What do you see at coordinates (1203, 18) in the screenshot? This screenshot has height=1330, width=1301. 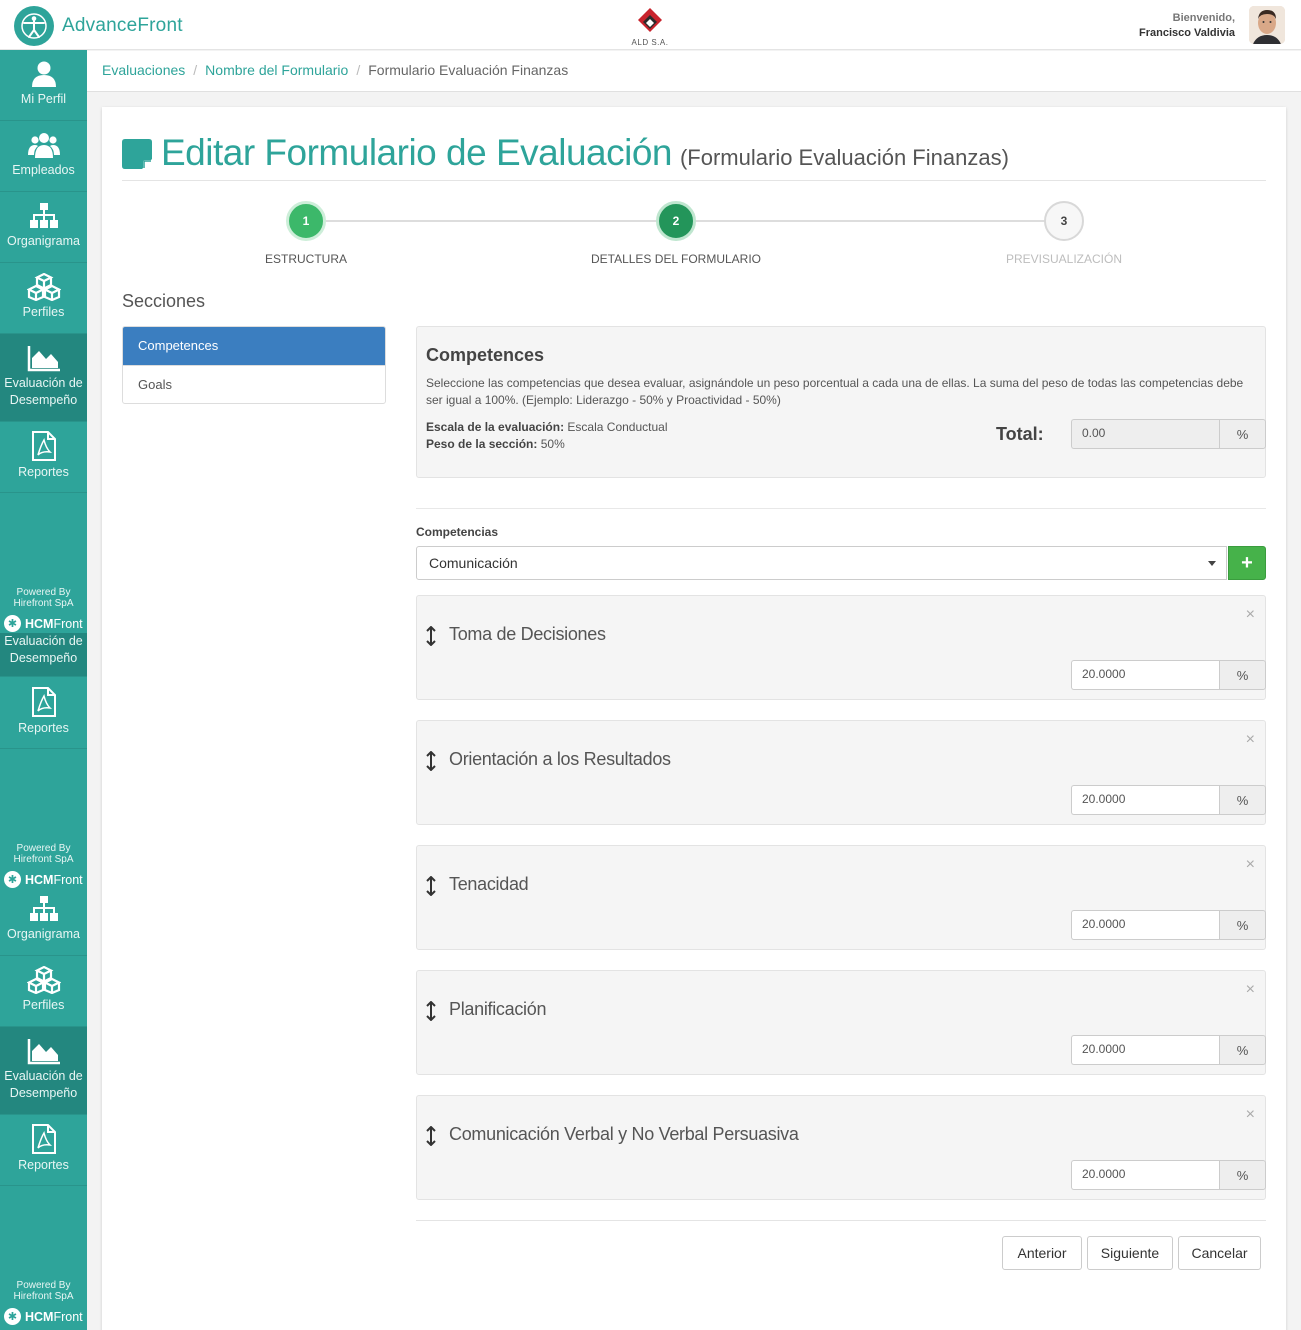 I see `welcome-text: Bienvenido,` at bounding box center [1203, 18].